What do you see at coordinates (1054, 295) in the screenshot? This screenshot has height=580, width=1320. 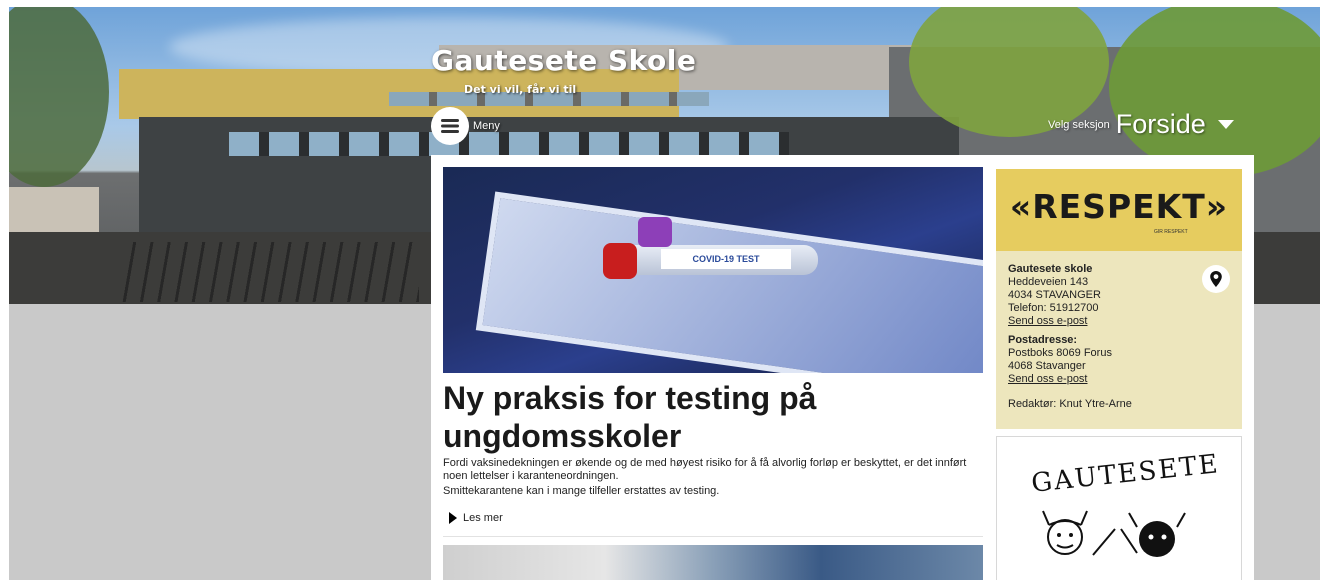 I see `city-address: 4034 STAVANGER` at bounding box center [1054, 295].